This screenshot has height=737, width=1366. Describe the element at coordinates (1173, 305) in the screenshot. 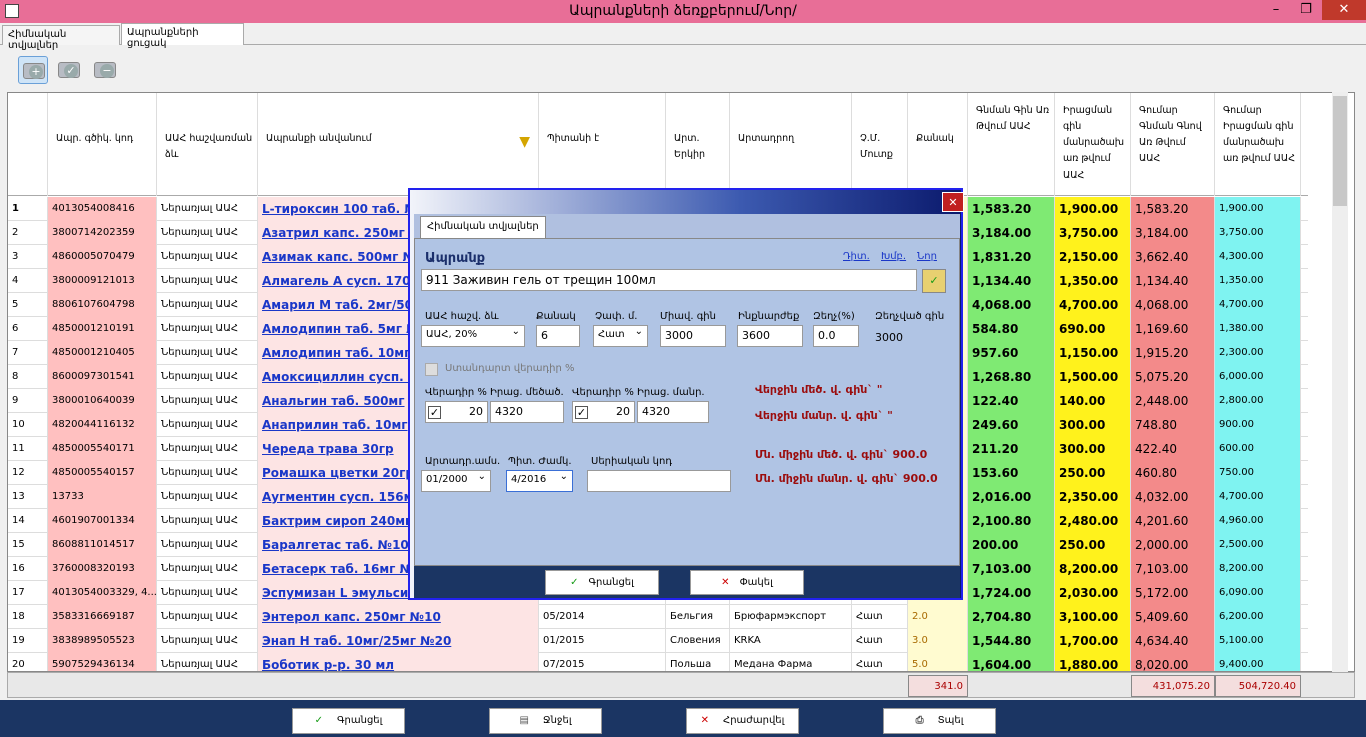

I see `sum-purchase-cell: 4,068.00` at that location.